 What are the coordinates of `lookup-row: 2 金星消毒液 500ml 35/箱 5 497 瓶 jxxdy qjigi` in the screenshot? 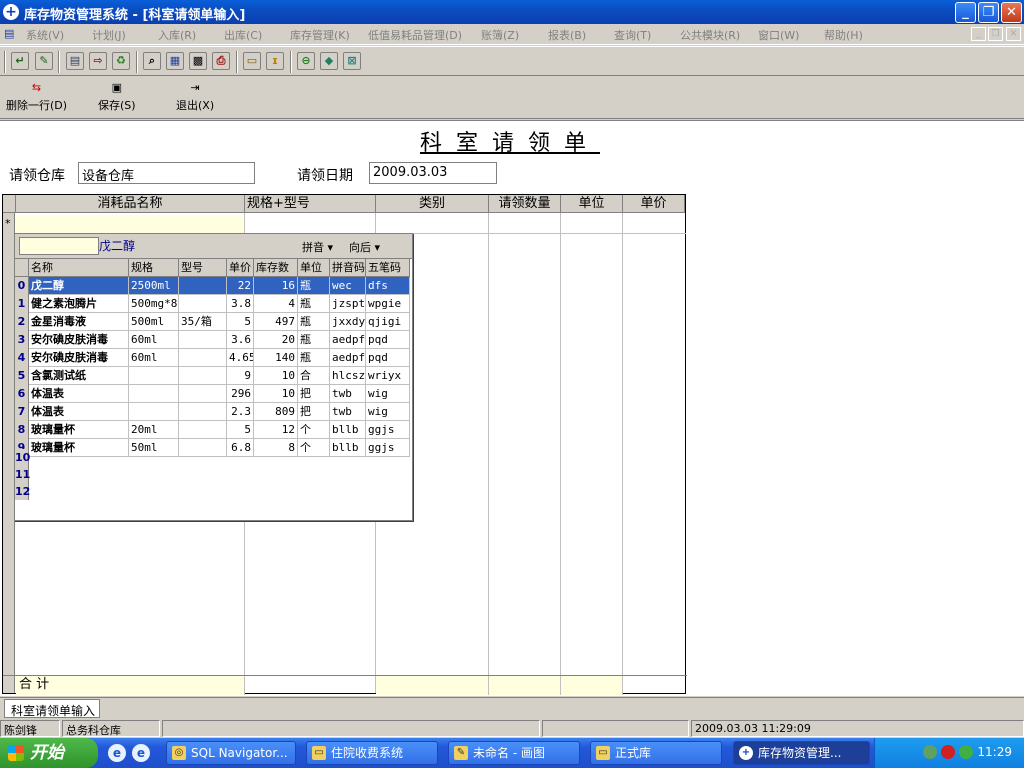 It's located at (213, 322).